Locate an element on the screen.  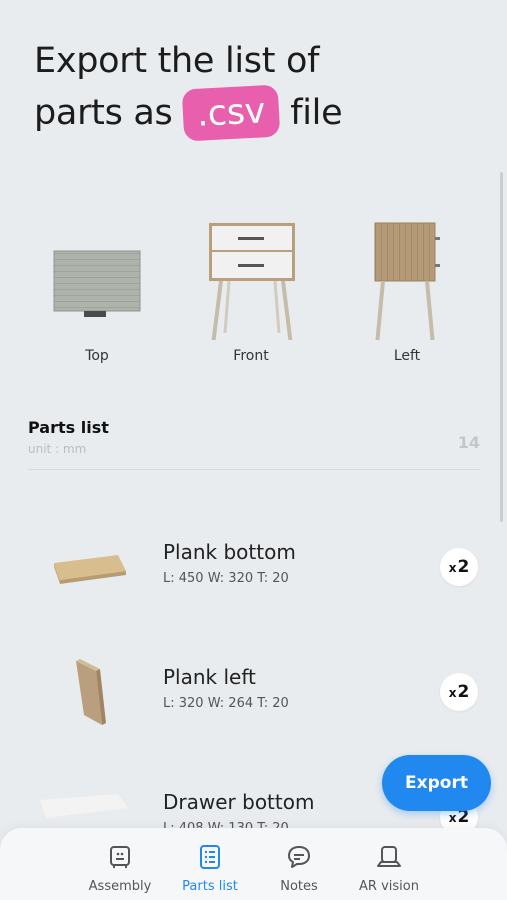
nav-item-parts-list: Parts list is located at coordinates (210, 864).